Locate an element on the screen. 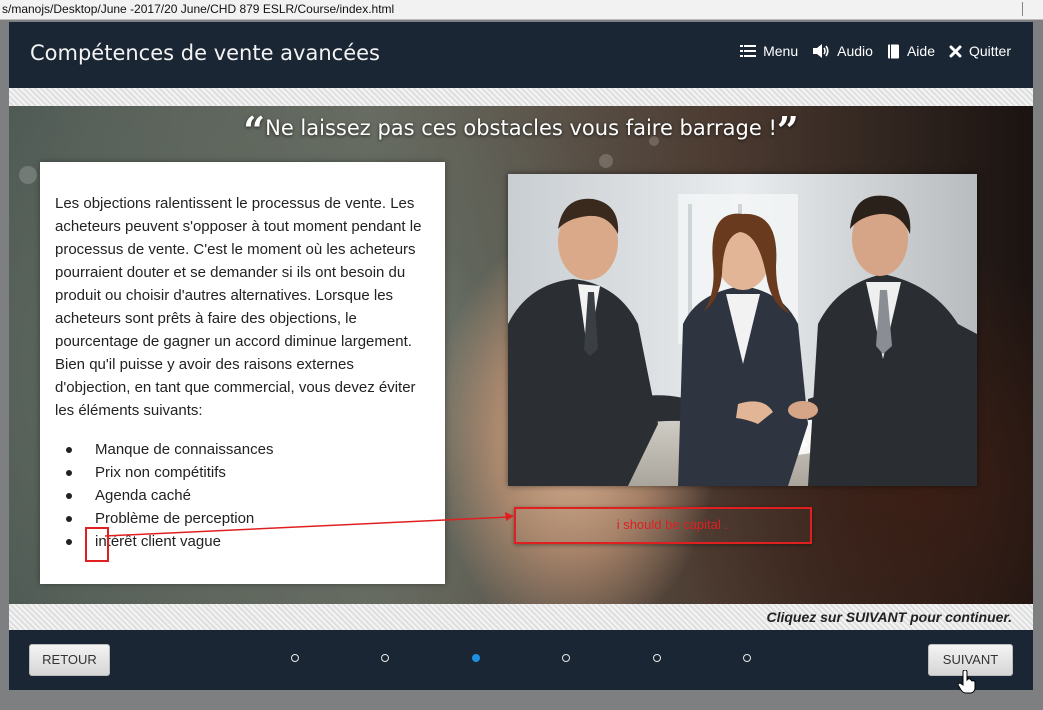 The width and height of the screenshot is (1043, 710). menu-button: Menu is located at coordinates (769, 51).